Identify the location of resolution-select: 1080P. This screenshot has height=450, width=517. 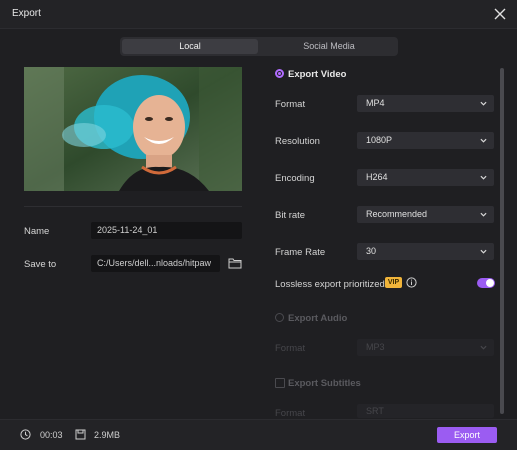
(425, 140).